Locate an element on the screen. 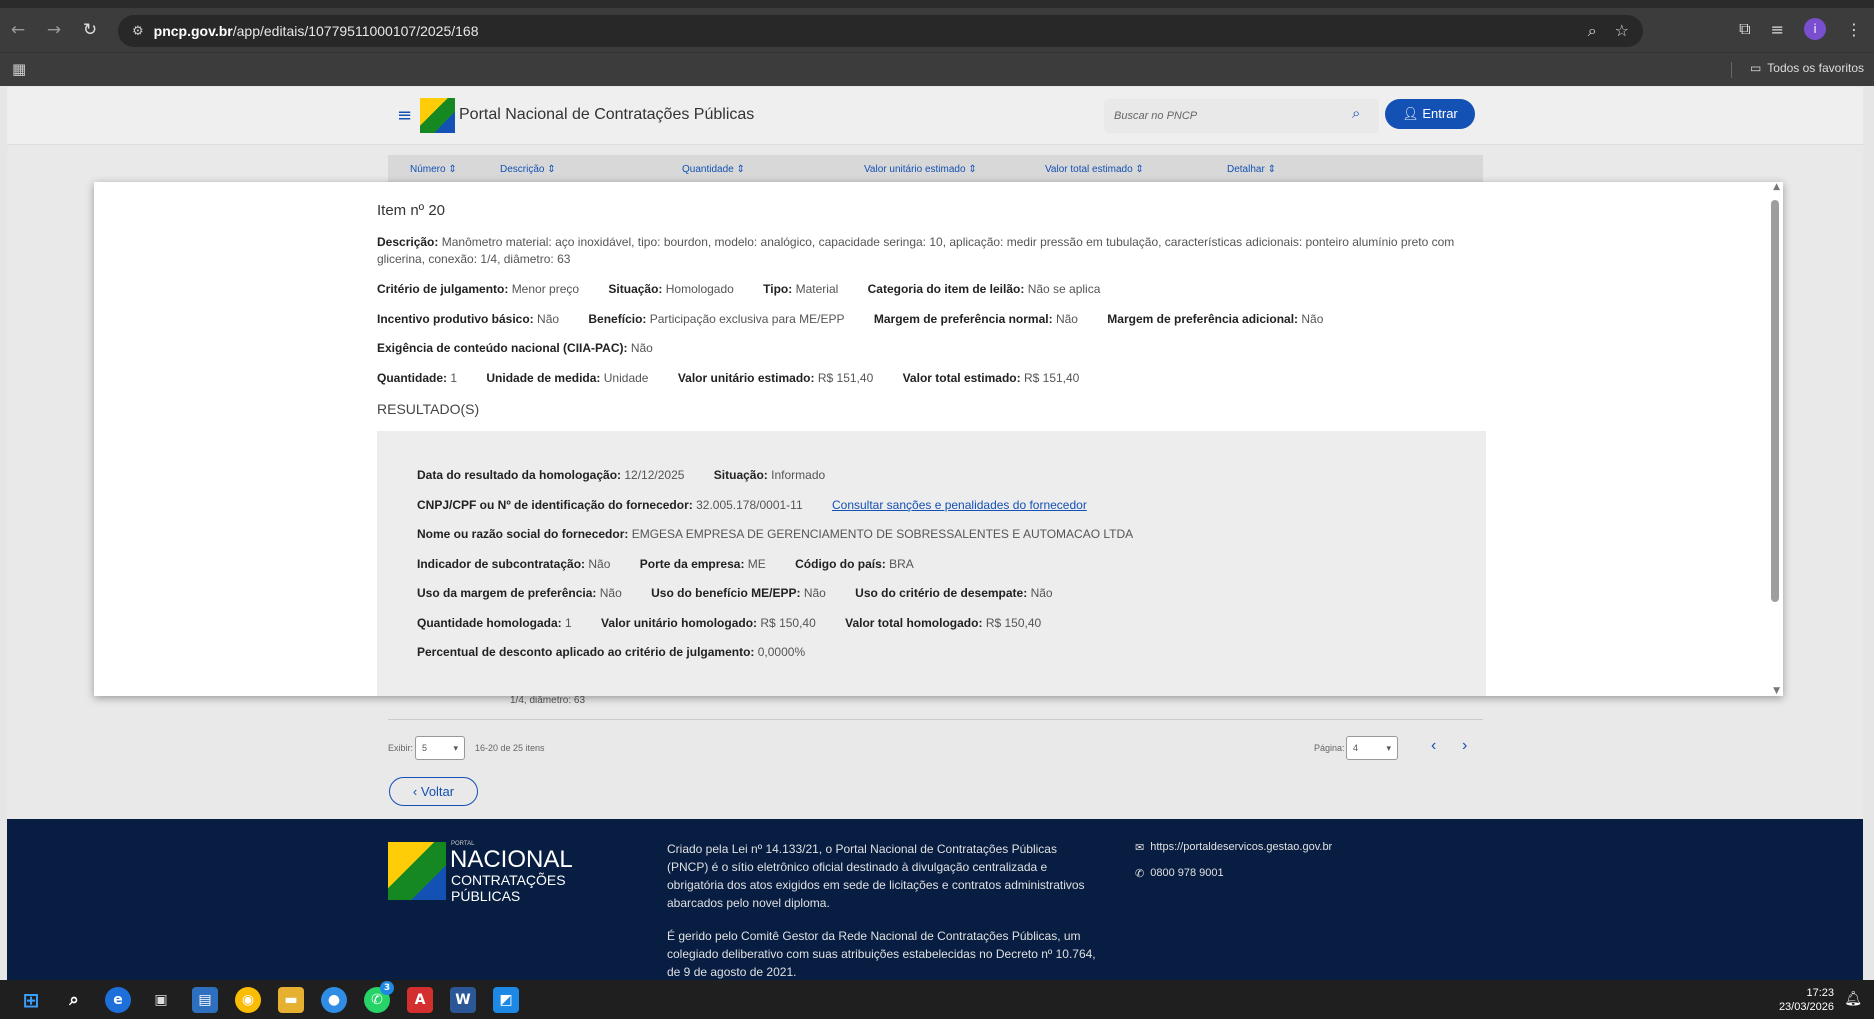 The image size is (1874, 1019). file-explorer-icon: ▬ is located at coordinates (291, 1000).